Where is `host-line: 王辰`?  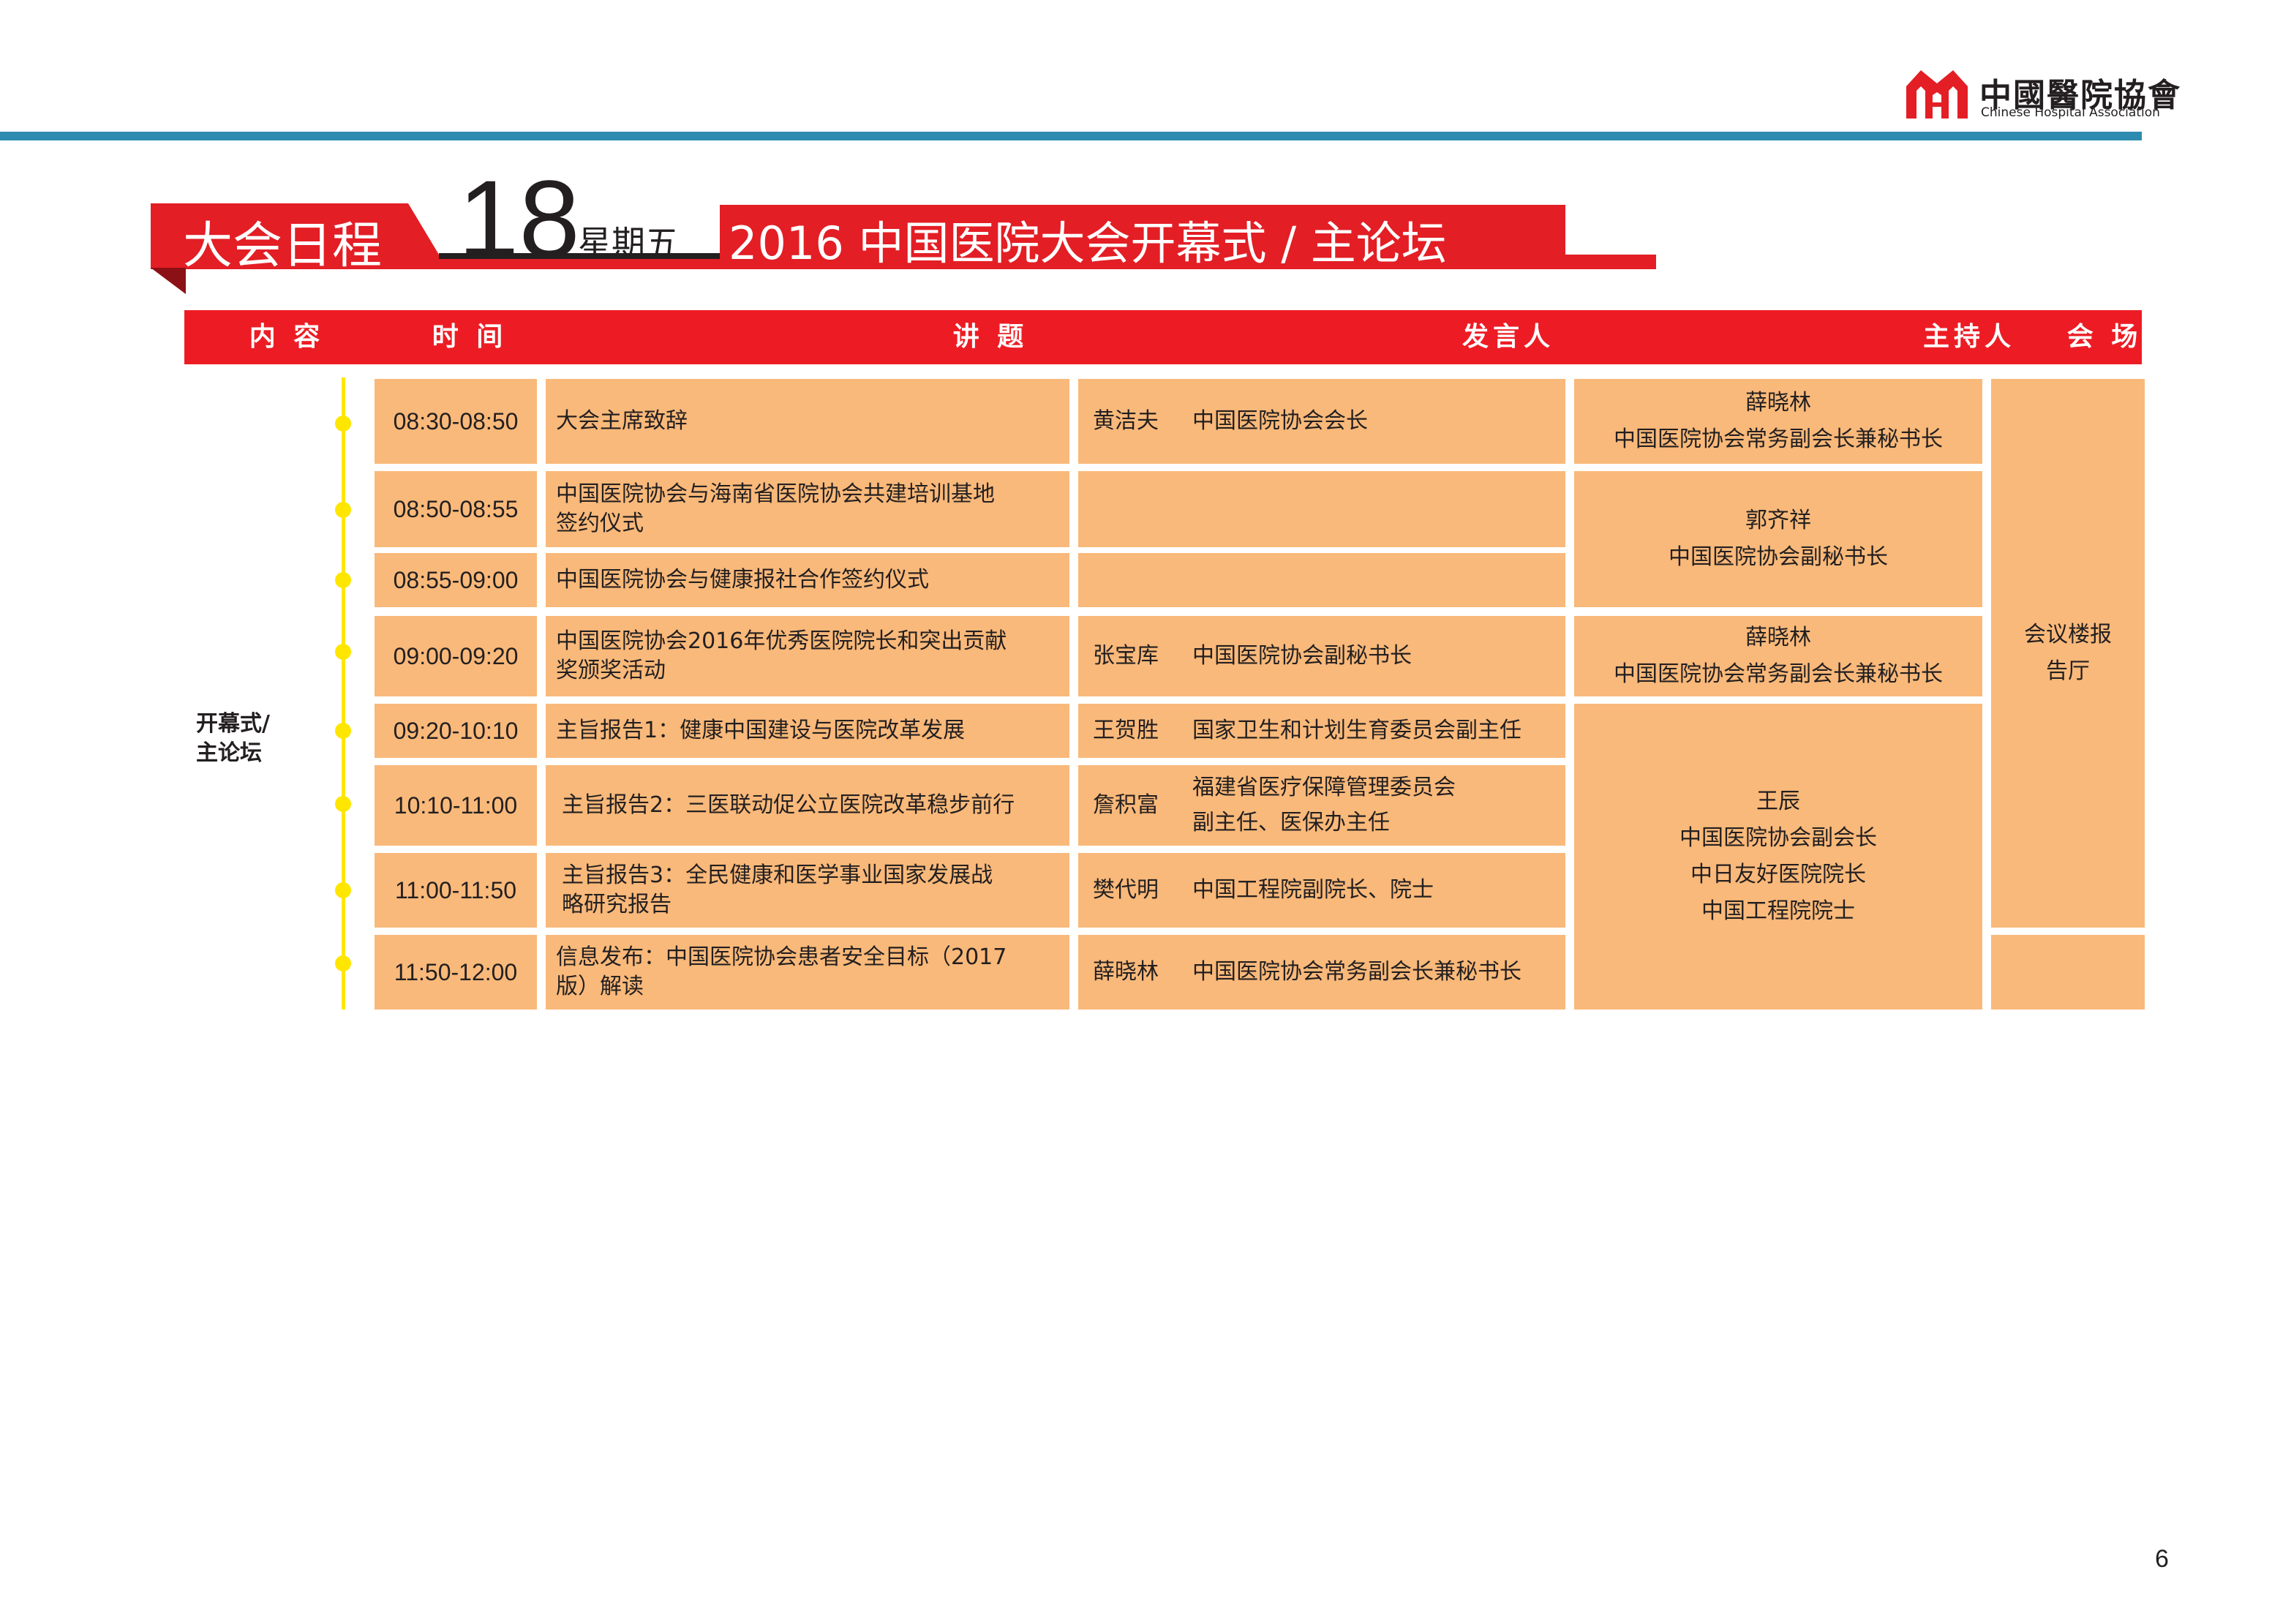
host-line: 王辰 is located at coordinates (1778, 801).